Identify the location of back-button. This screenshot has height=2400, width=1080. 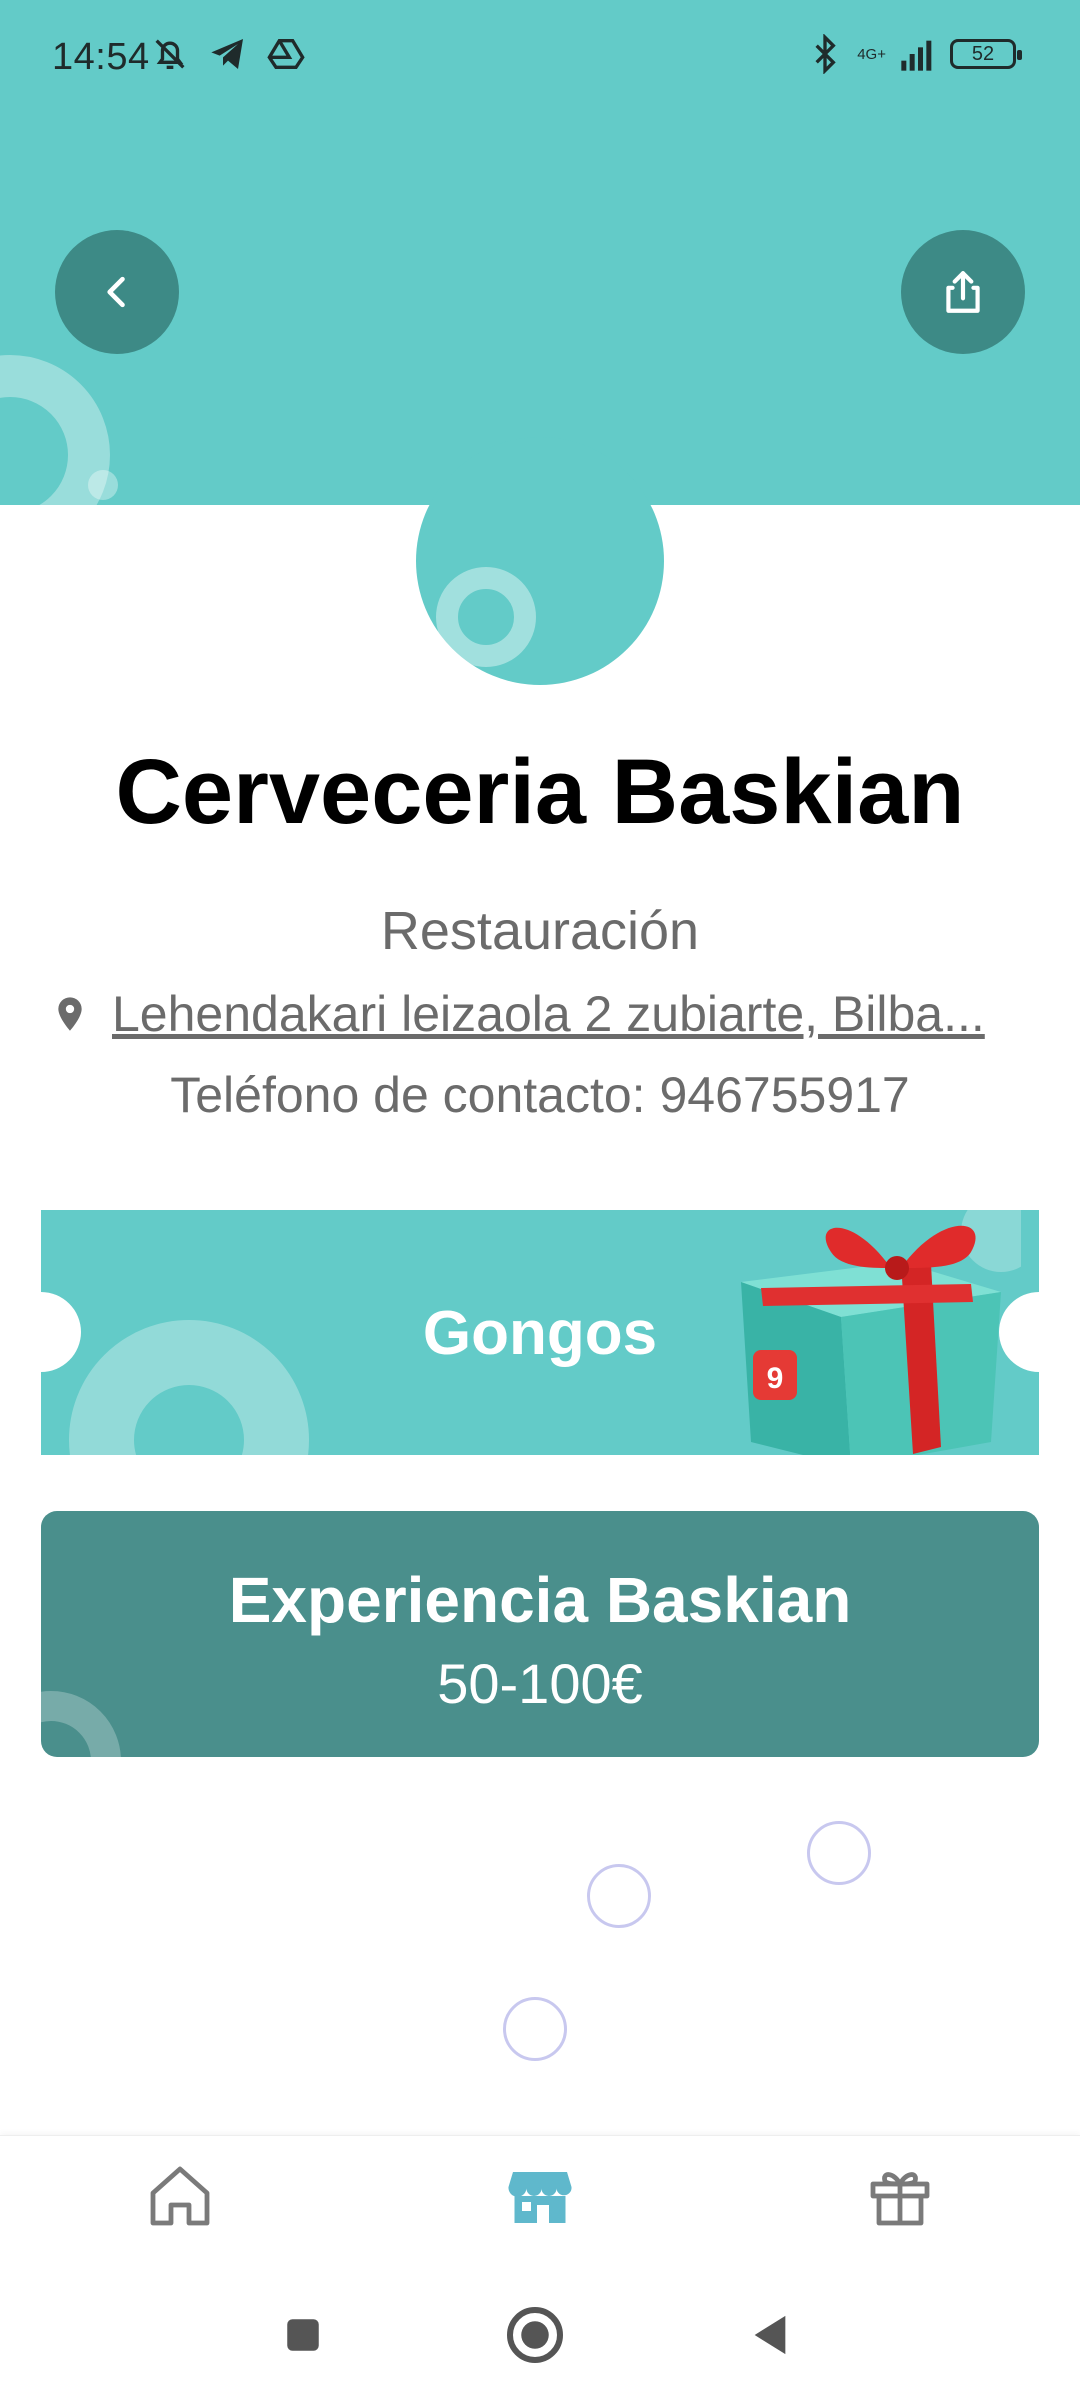
(117, 292).